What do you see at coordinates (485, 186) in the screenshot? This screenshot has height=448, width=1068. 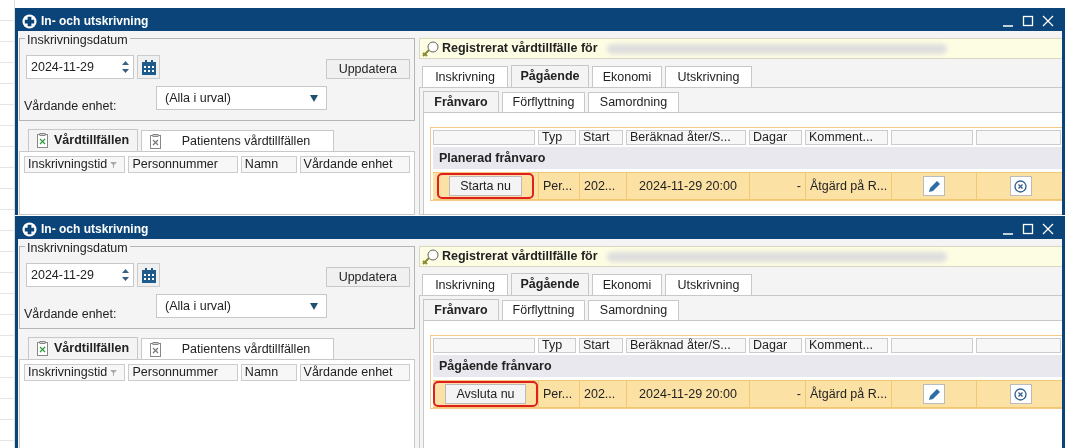 I see `action-button: Starta nu` at bounding box center [485, 186].